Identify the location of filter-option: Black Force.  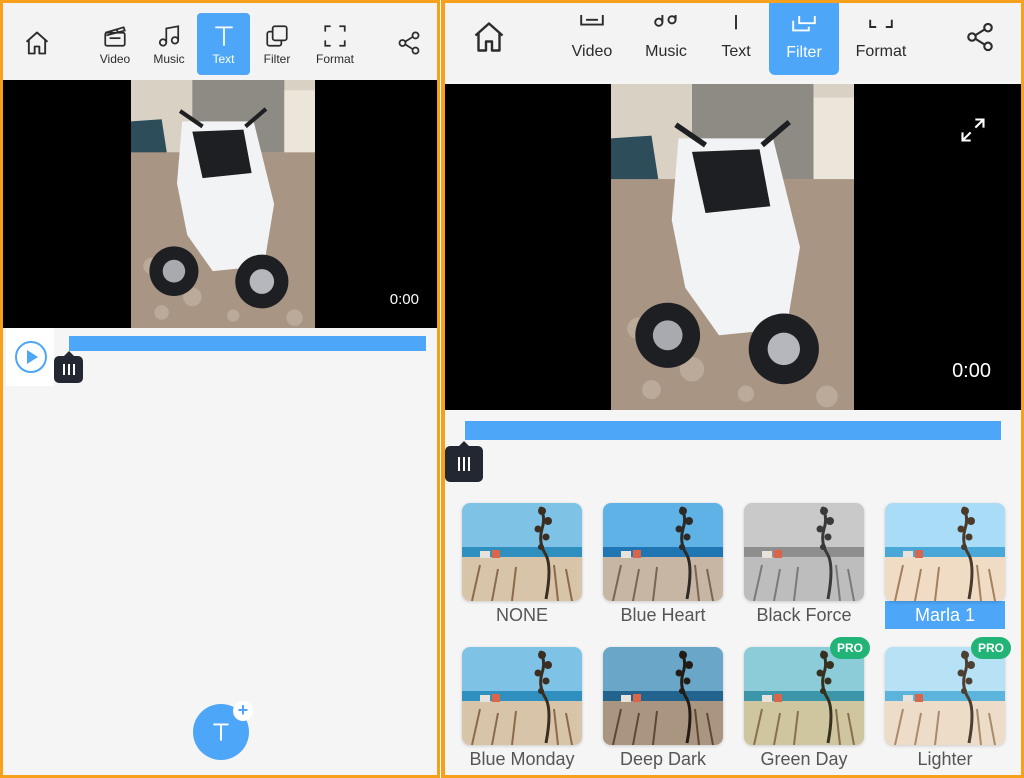
(804, 566).